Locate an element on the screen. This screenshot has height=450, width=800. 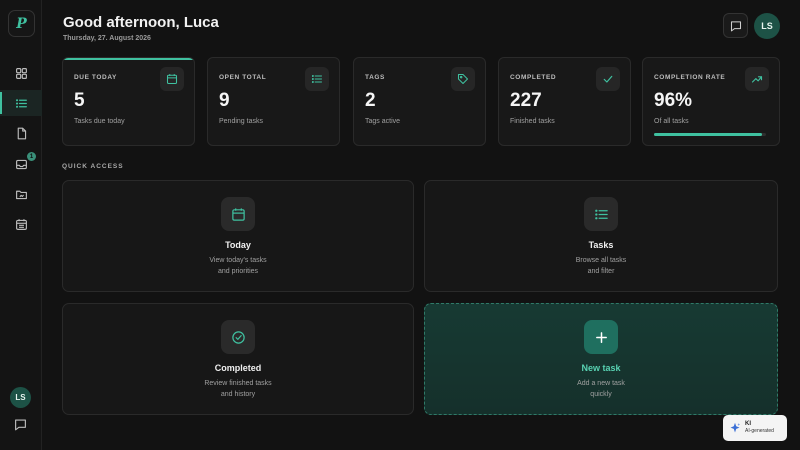
quick-card-title: Tasks is located at coordinates (601, 245).